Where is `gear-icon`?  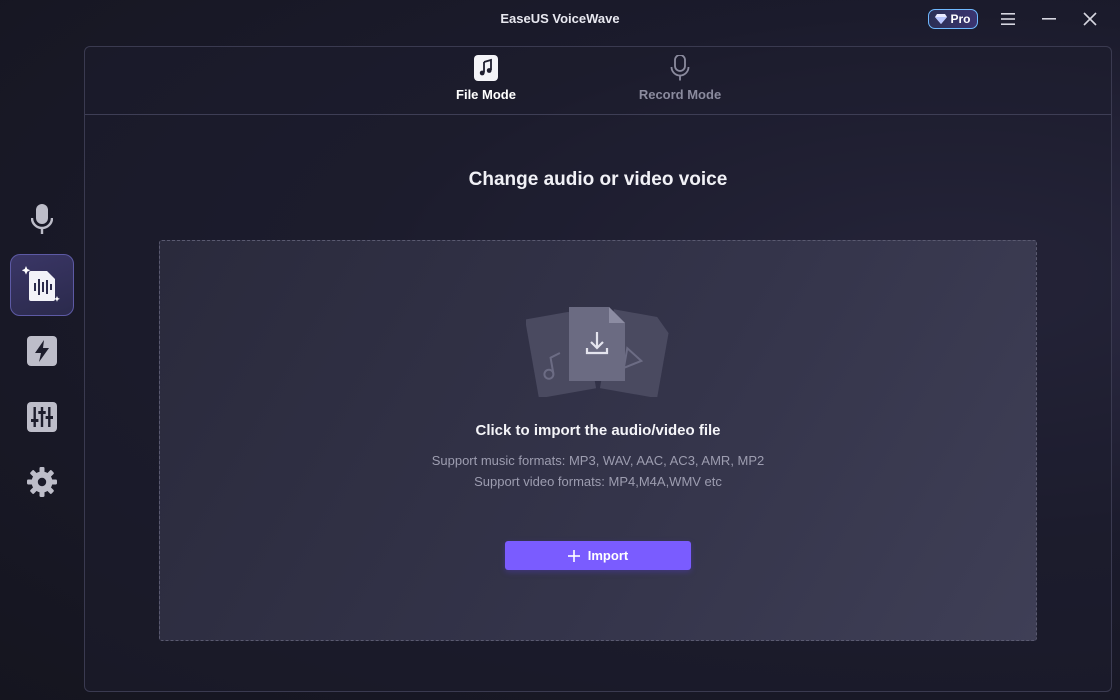 gear-icon is located at coordinates (42, 482).